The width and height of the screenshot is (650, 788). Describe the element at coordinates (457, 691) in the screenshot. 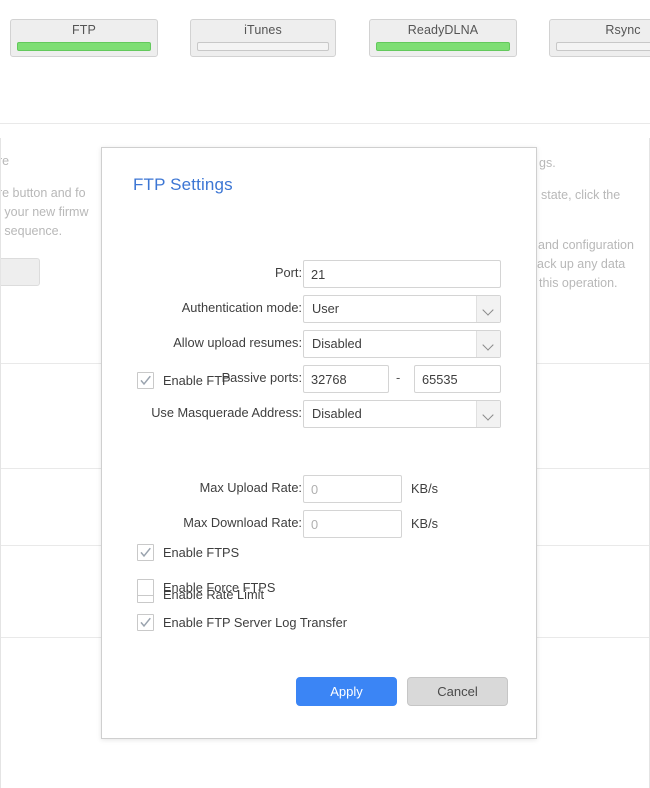

I see `cancel-button: Cancel` at that location.